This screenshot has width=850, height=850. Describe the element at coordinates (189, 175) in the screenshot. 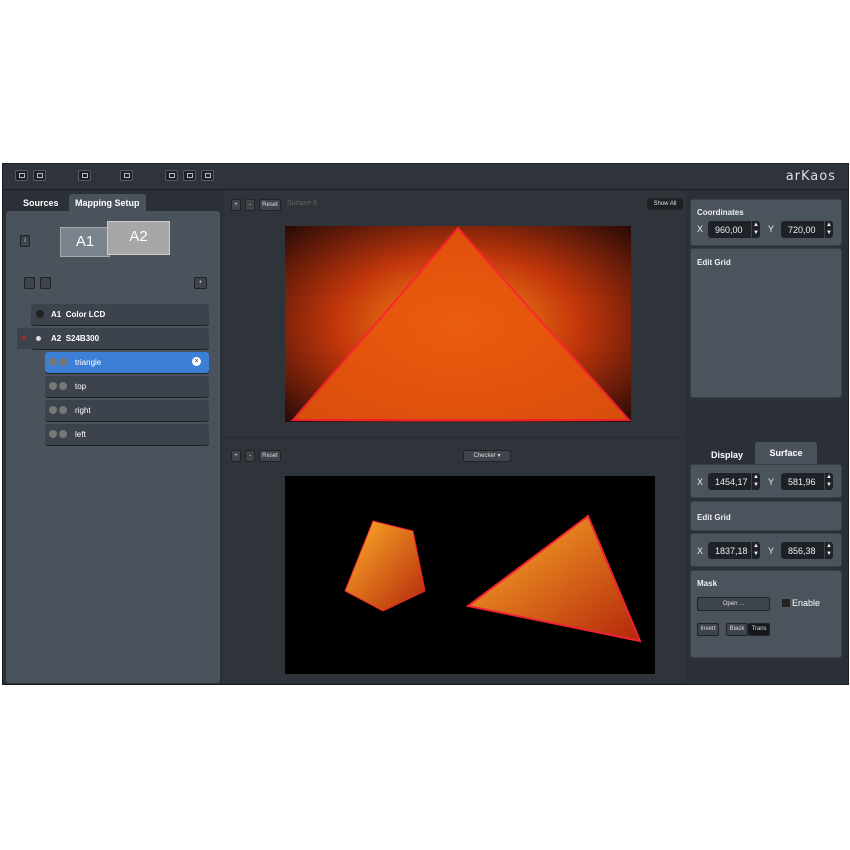

I see `move-icon` at that location.